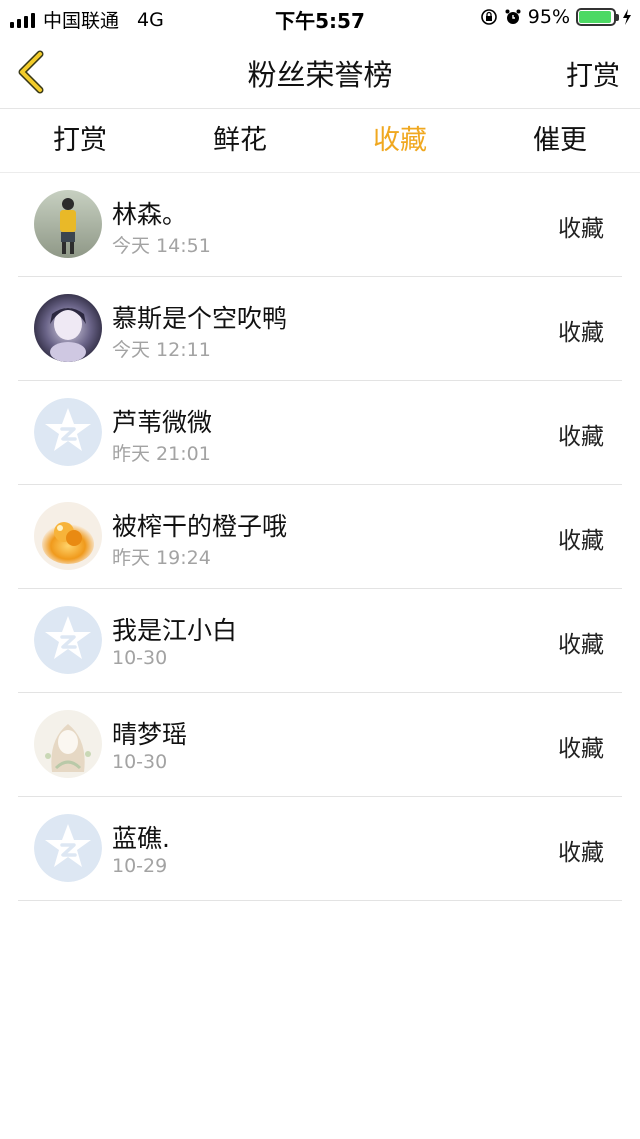 This screenshot has width=640, height=1139. I want to click on list-item: 慕斯是个空吹鸭 今天 12:11 收藏, so click(320, 329).